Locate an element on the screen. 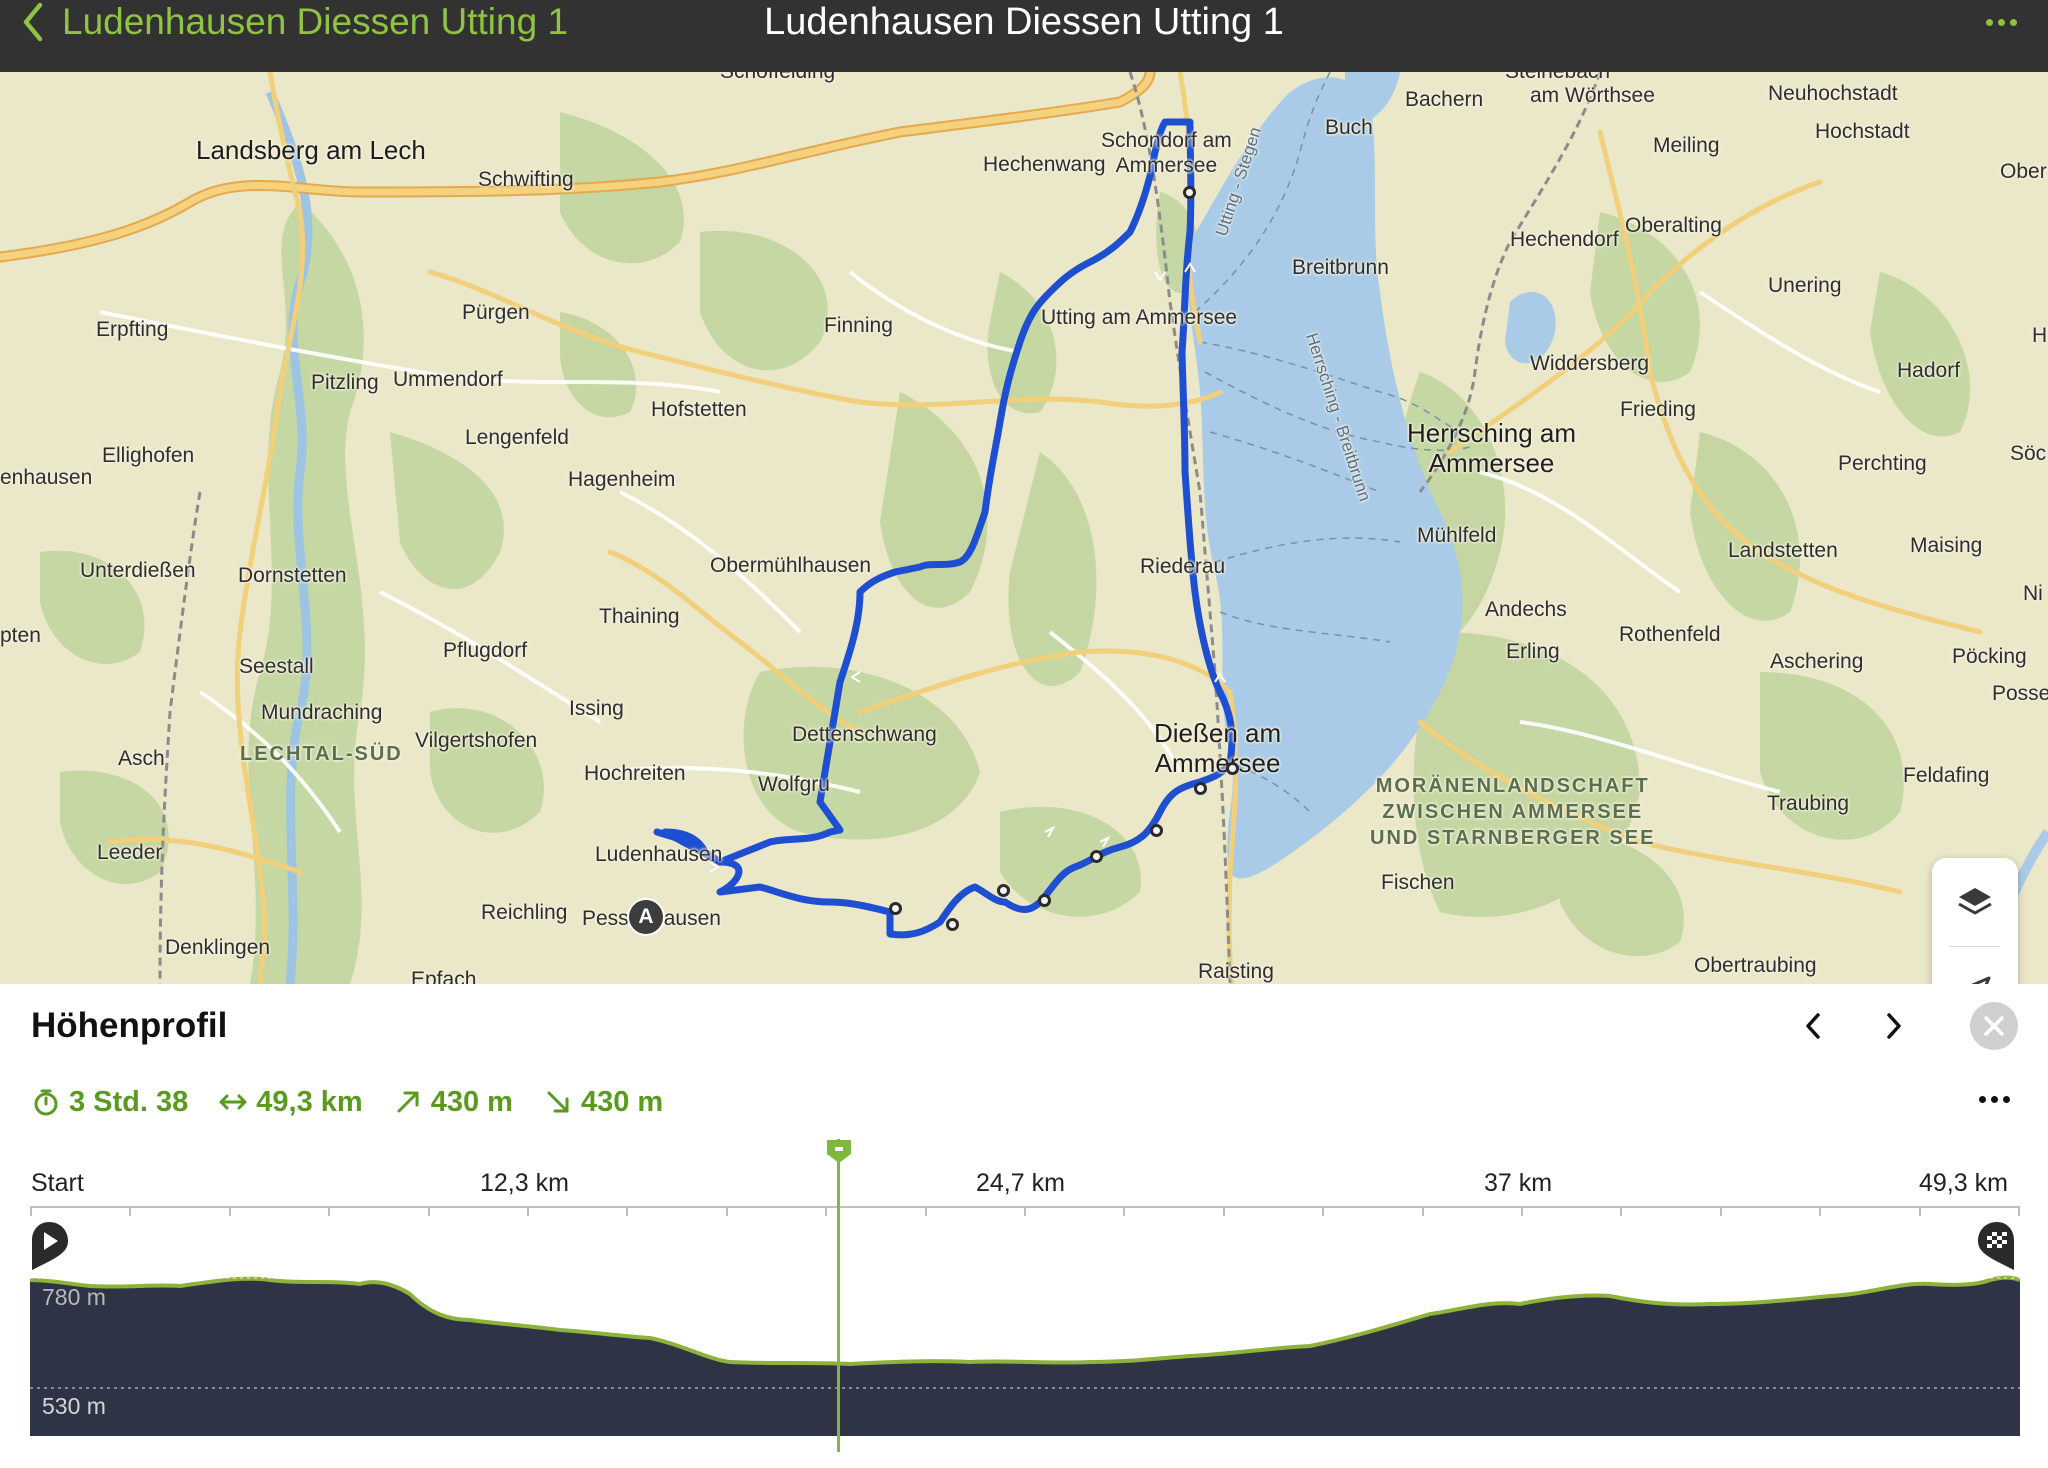 This screenshot has width=2048, height=1468. previous-button is located at coordinates (1813, 1026).